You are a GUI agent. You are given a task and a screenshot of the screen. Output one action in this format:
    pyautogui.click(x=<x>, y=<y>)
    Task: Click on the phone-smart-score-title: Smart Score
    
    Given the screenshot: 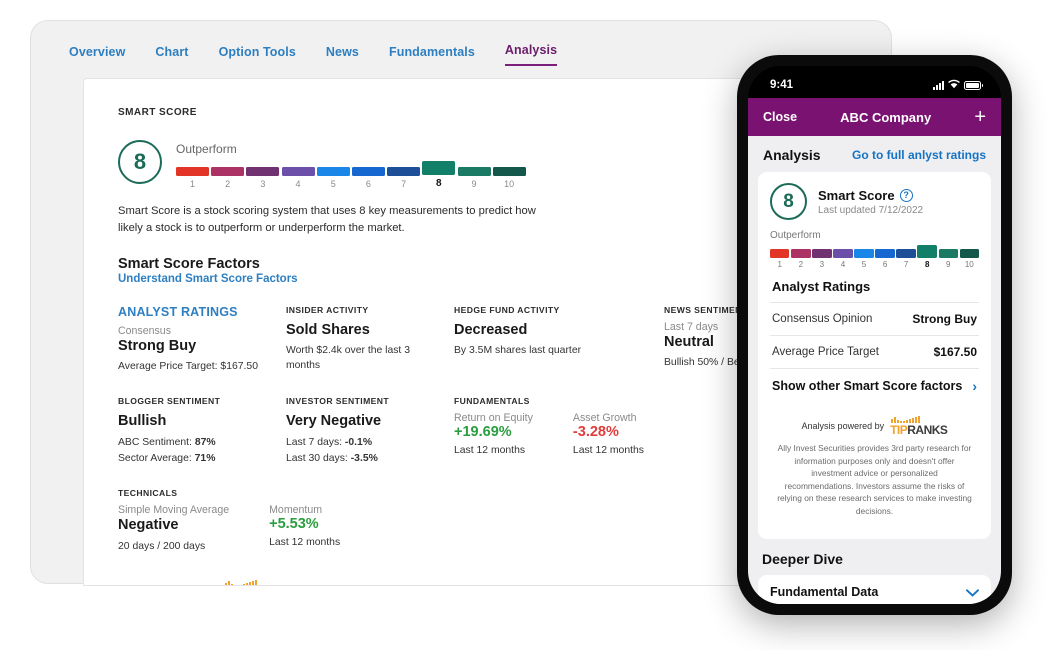 What is the action you would take?
    pyautogui.click(x=856, y=195)
    